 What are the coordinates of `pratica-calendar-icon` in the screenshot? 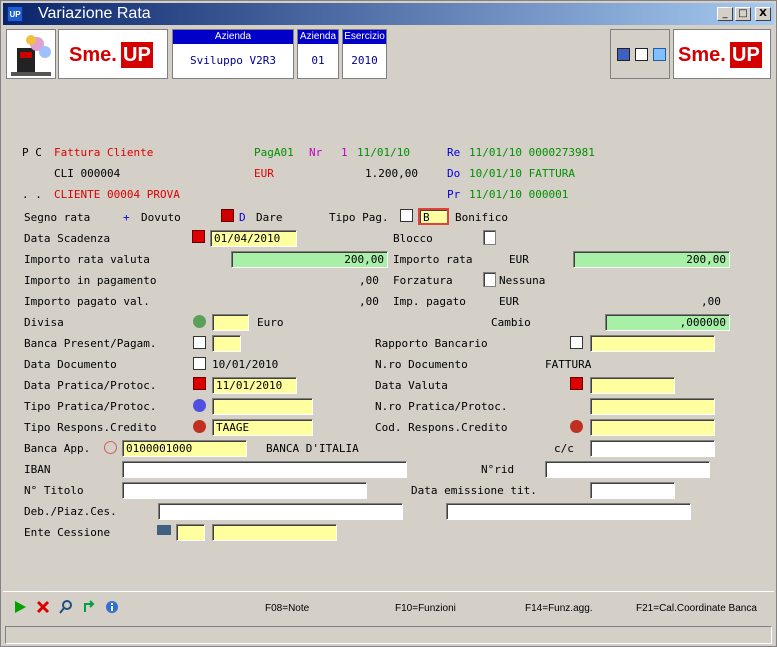 It's located at (199, 383).